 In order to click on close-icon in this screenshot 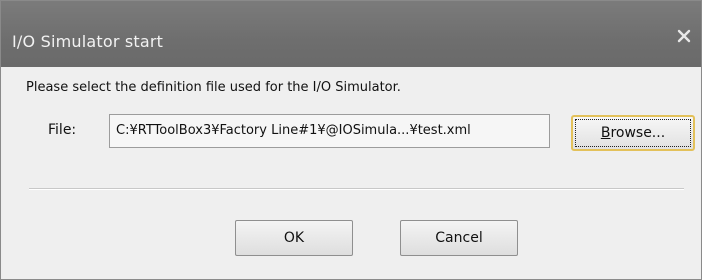, I will do `click(684, 36)`.